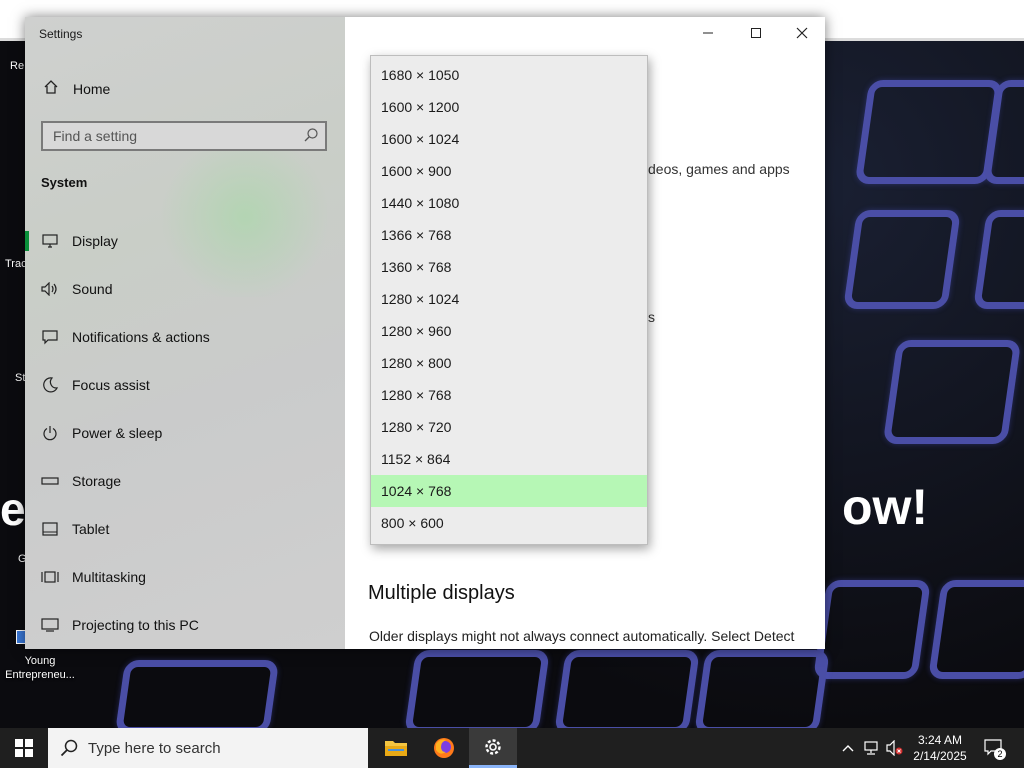 This screenshot has width=1024, height=768. I want to click on gear-icon, so click(493, 746).